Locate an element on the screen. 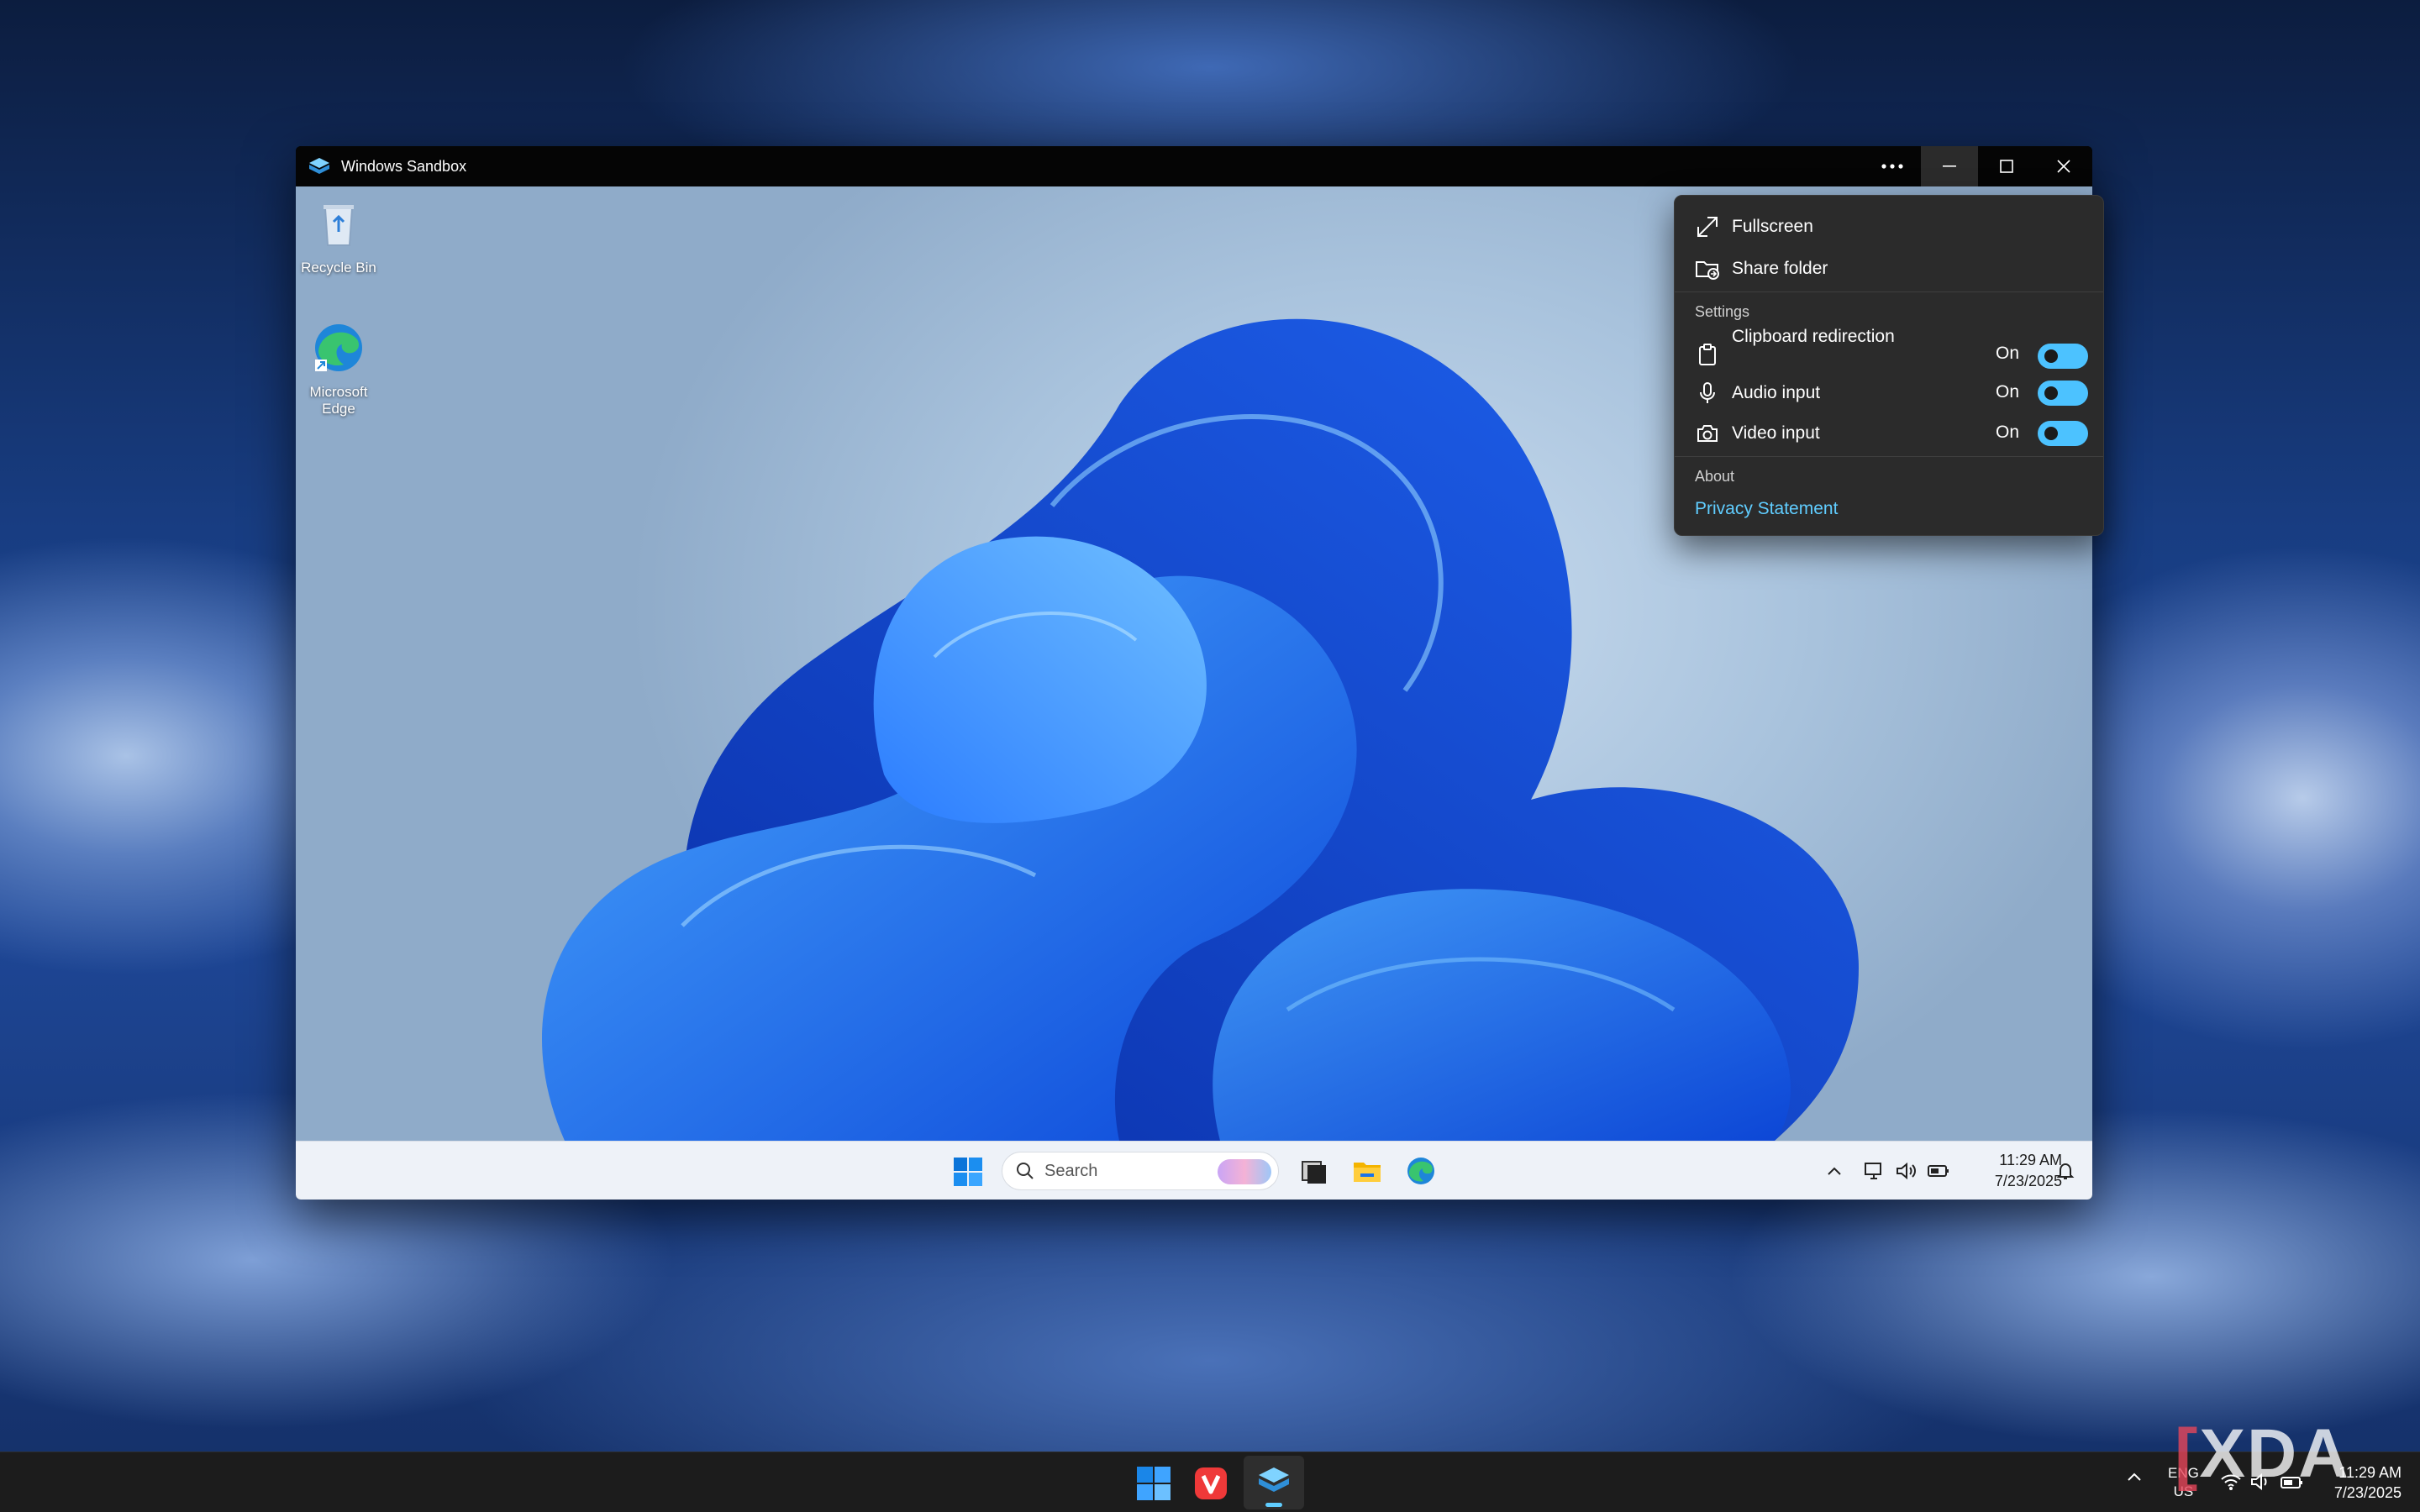  video-toggle is located at coordinates (2063, 433).